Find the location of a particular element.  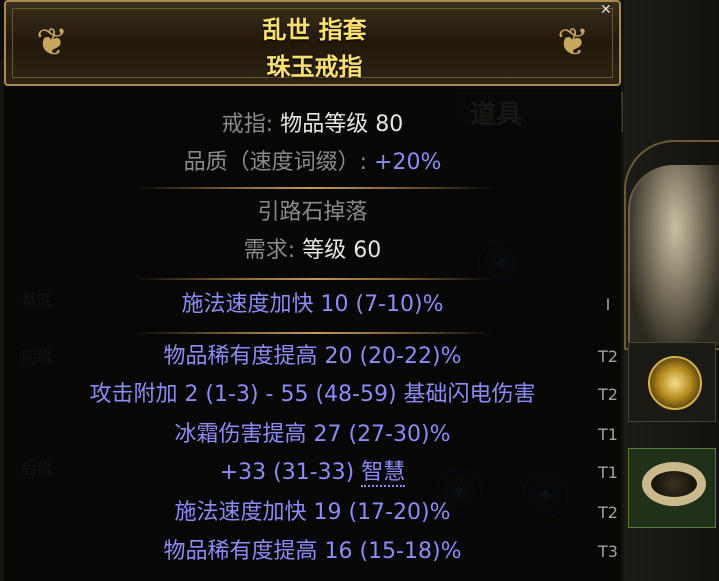

item-name: 乱世 指套 is located at coordinates (314, 29).